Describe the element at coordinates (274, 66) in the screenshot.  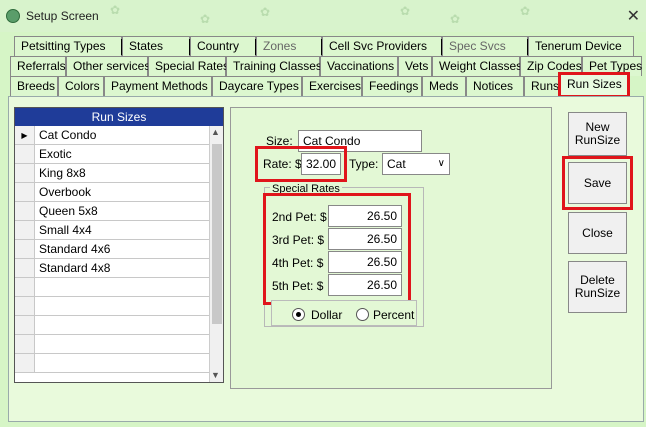
I see `tab-training-classes: Training Classes` at that location.